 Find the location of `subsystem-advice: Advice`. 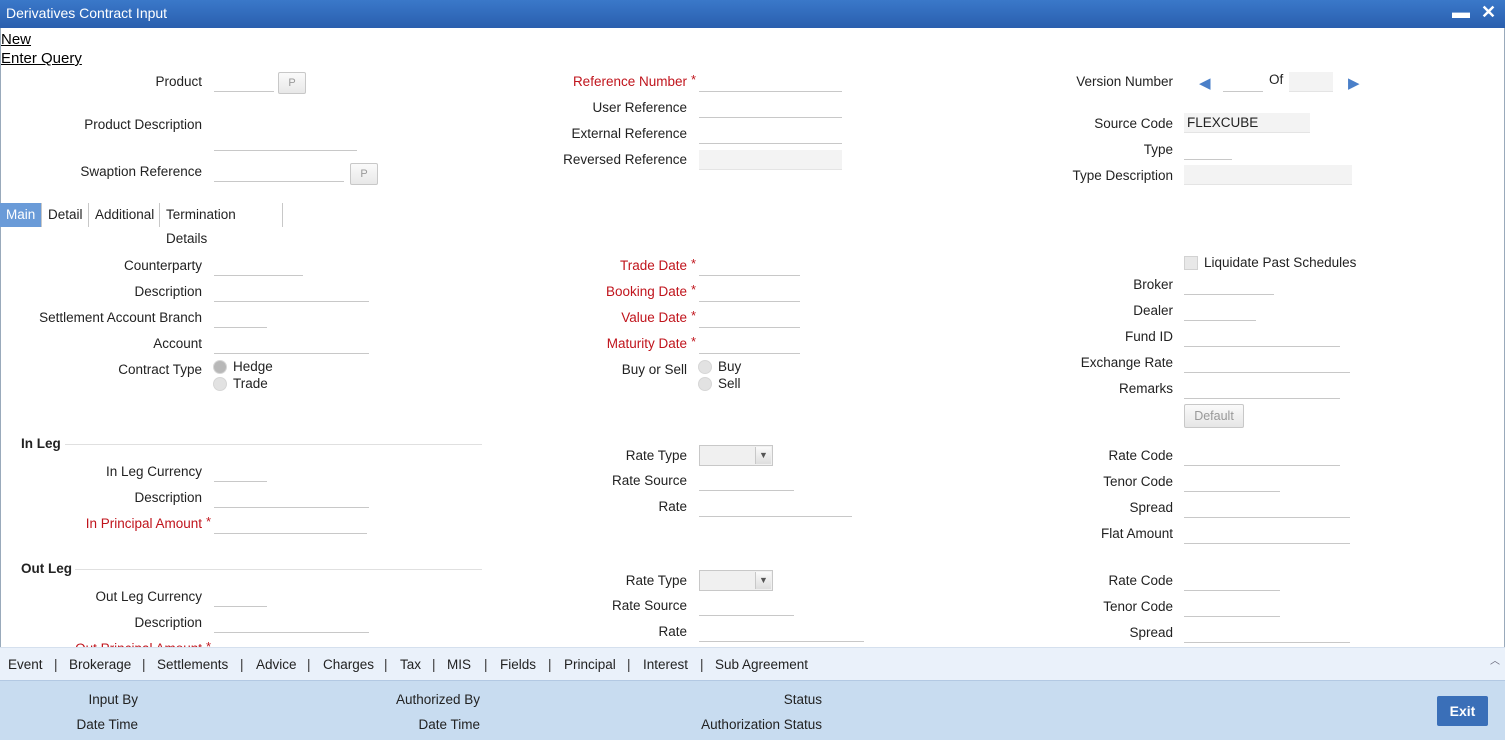

subsystem-advice: Advice is located at coordinates (276, 664).